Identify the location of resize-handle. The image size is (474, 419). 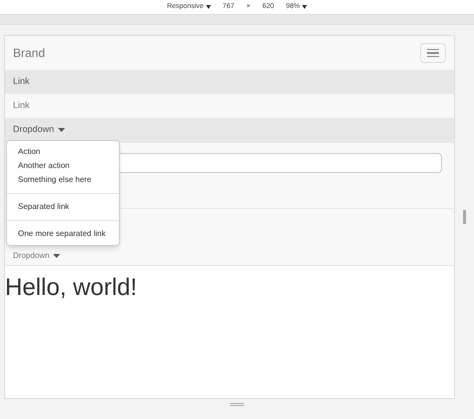
(464, 217).